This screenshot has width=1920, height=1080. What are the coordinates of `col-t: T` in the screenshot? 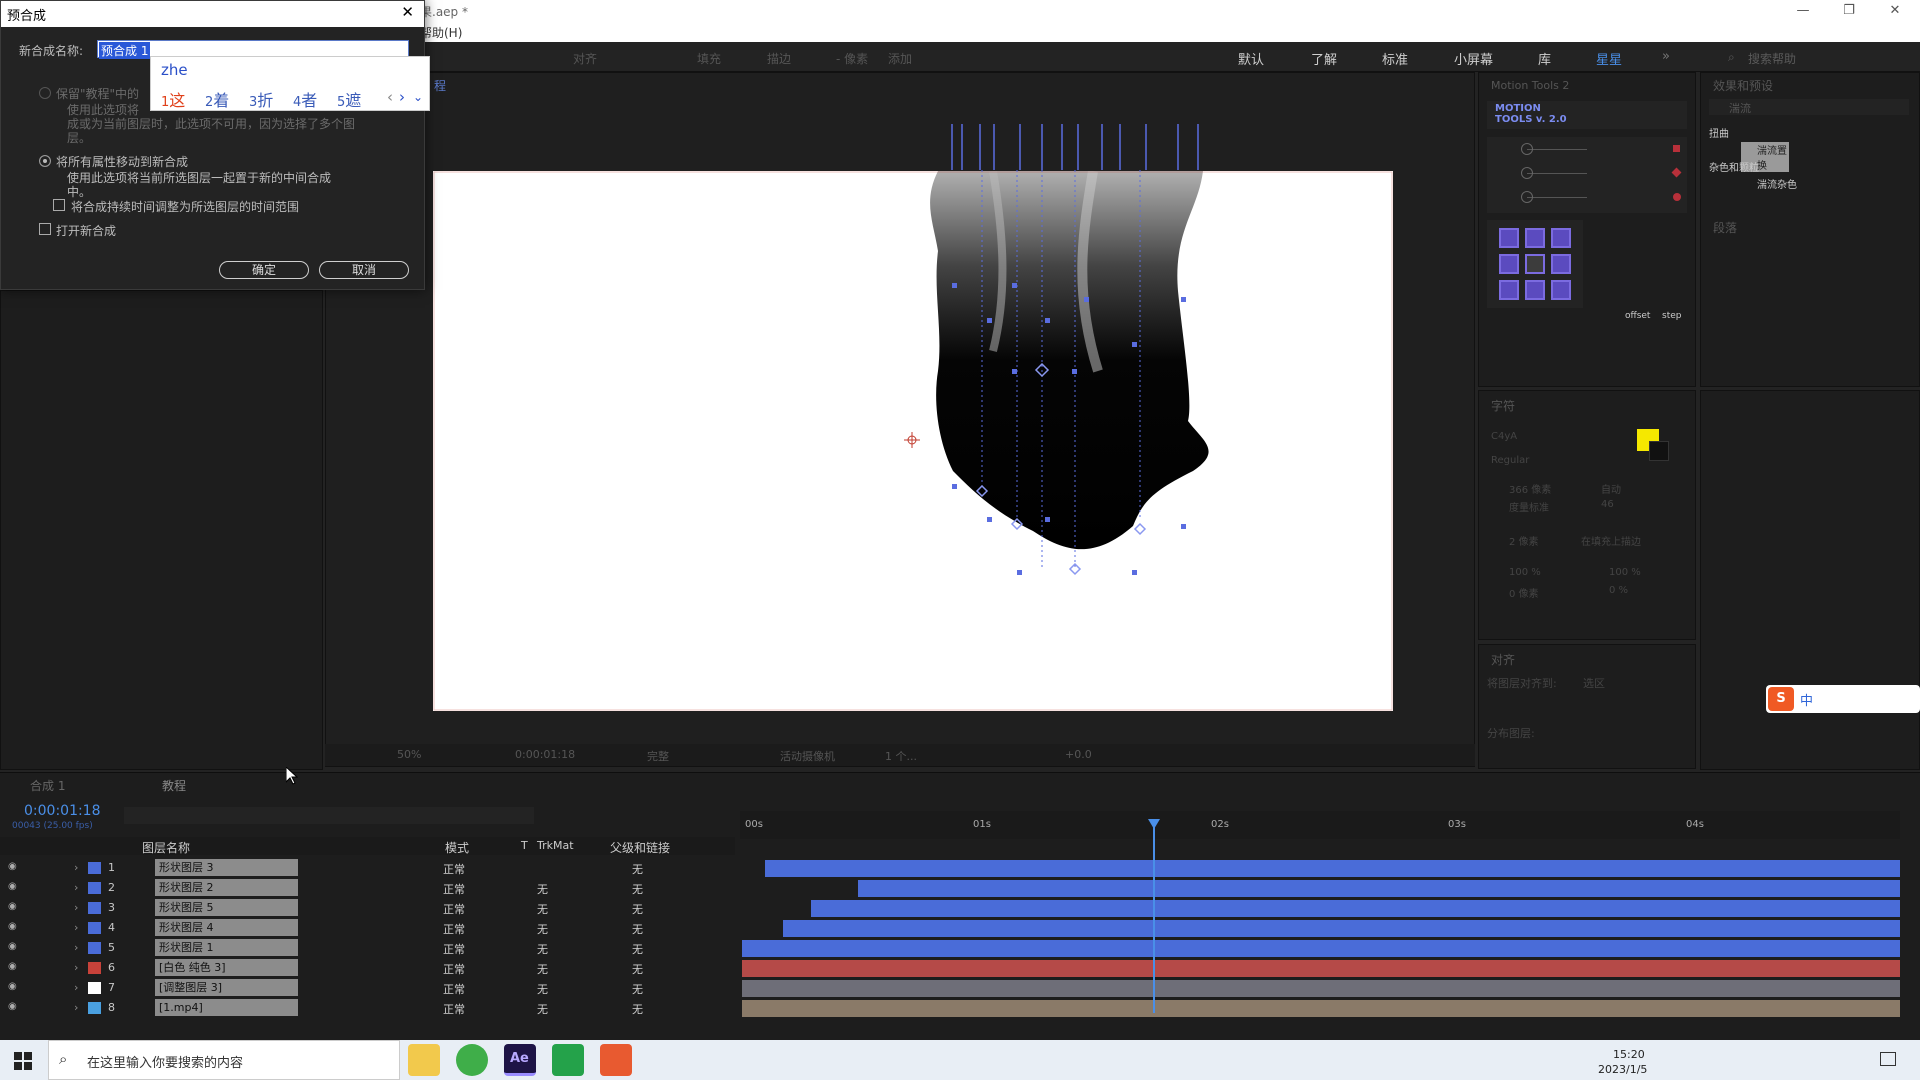 It's located at (524, 845).